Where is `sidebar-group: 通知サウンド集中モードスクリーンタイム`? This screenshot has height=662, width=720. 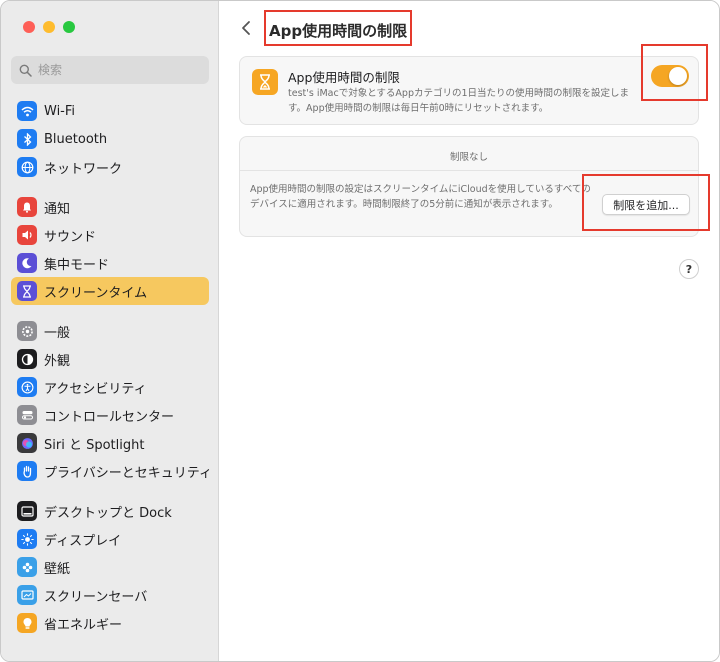
sidebar-group: 通知サウンド集中モードスクリーンタイム is located at coordinates (110, 249).